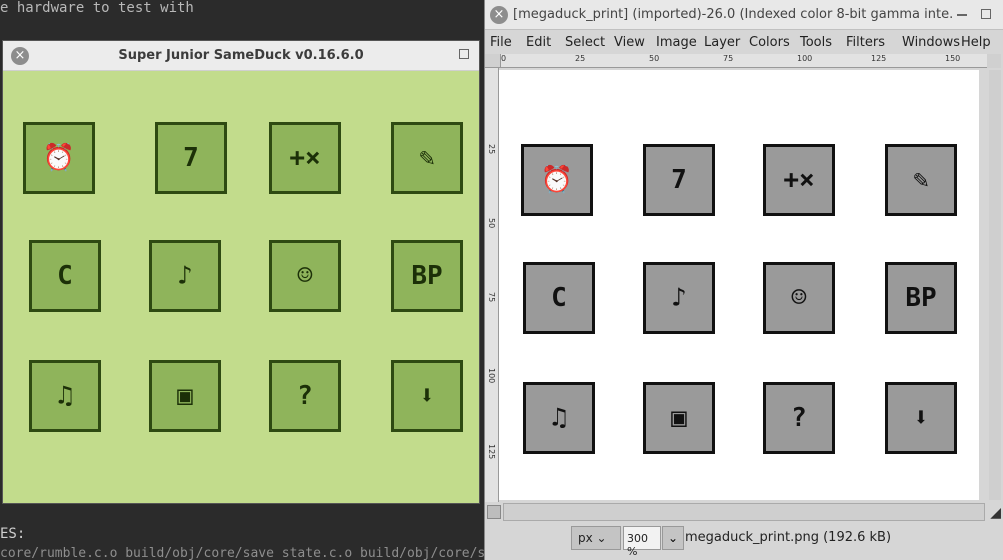 The width and height of the screenshot is (1003, 560). I want to click on emu-calendar-icon: 7, so click(191, 158).